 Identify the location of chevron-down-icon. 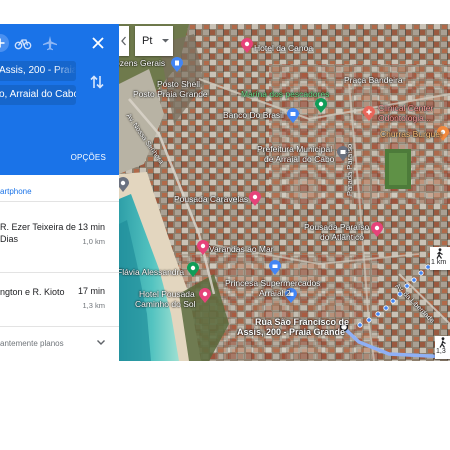
(101, 342).